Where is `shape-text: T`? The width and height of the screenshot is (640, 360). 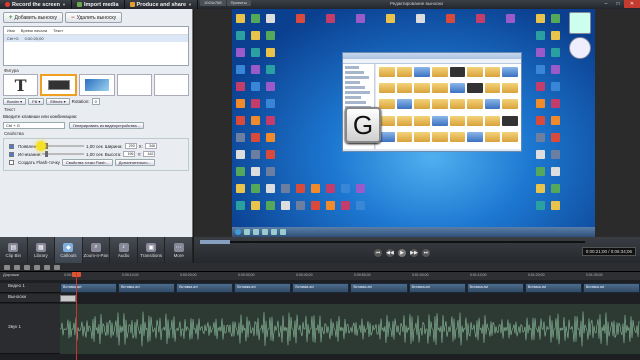 shape-text: T is located at coordinates (21, 85).